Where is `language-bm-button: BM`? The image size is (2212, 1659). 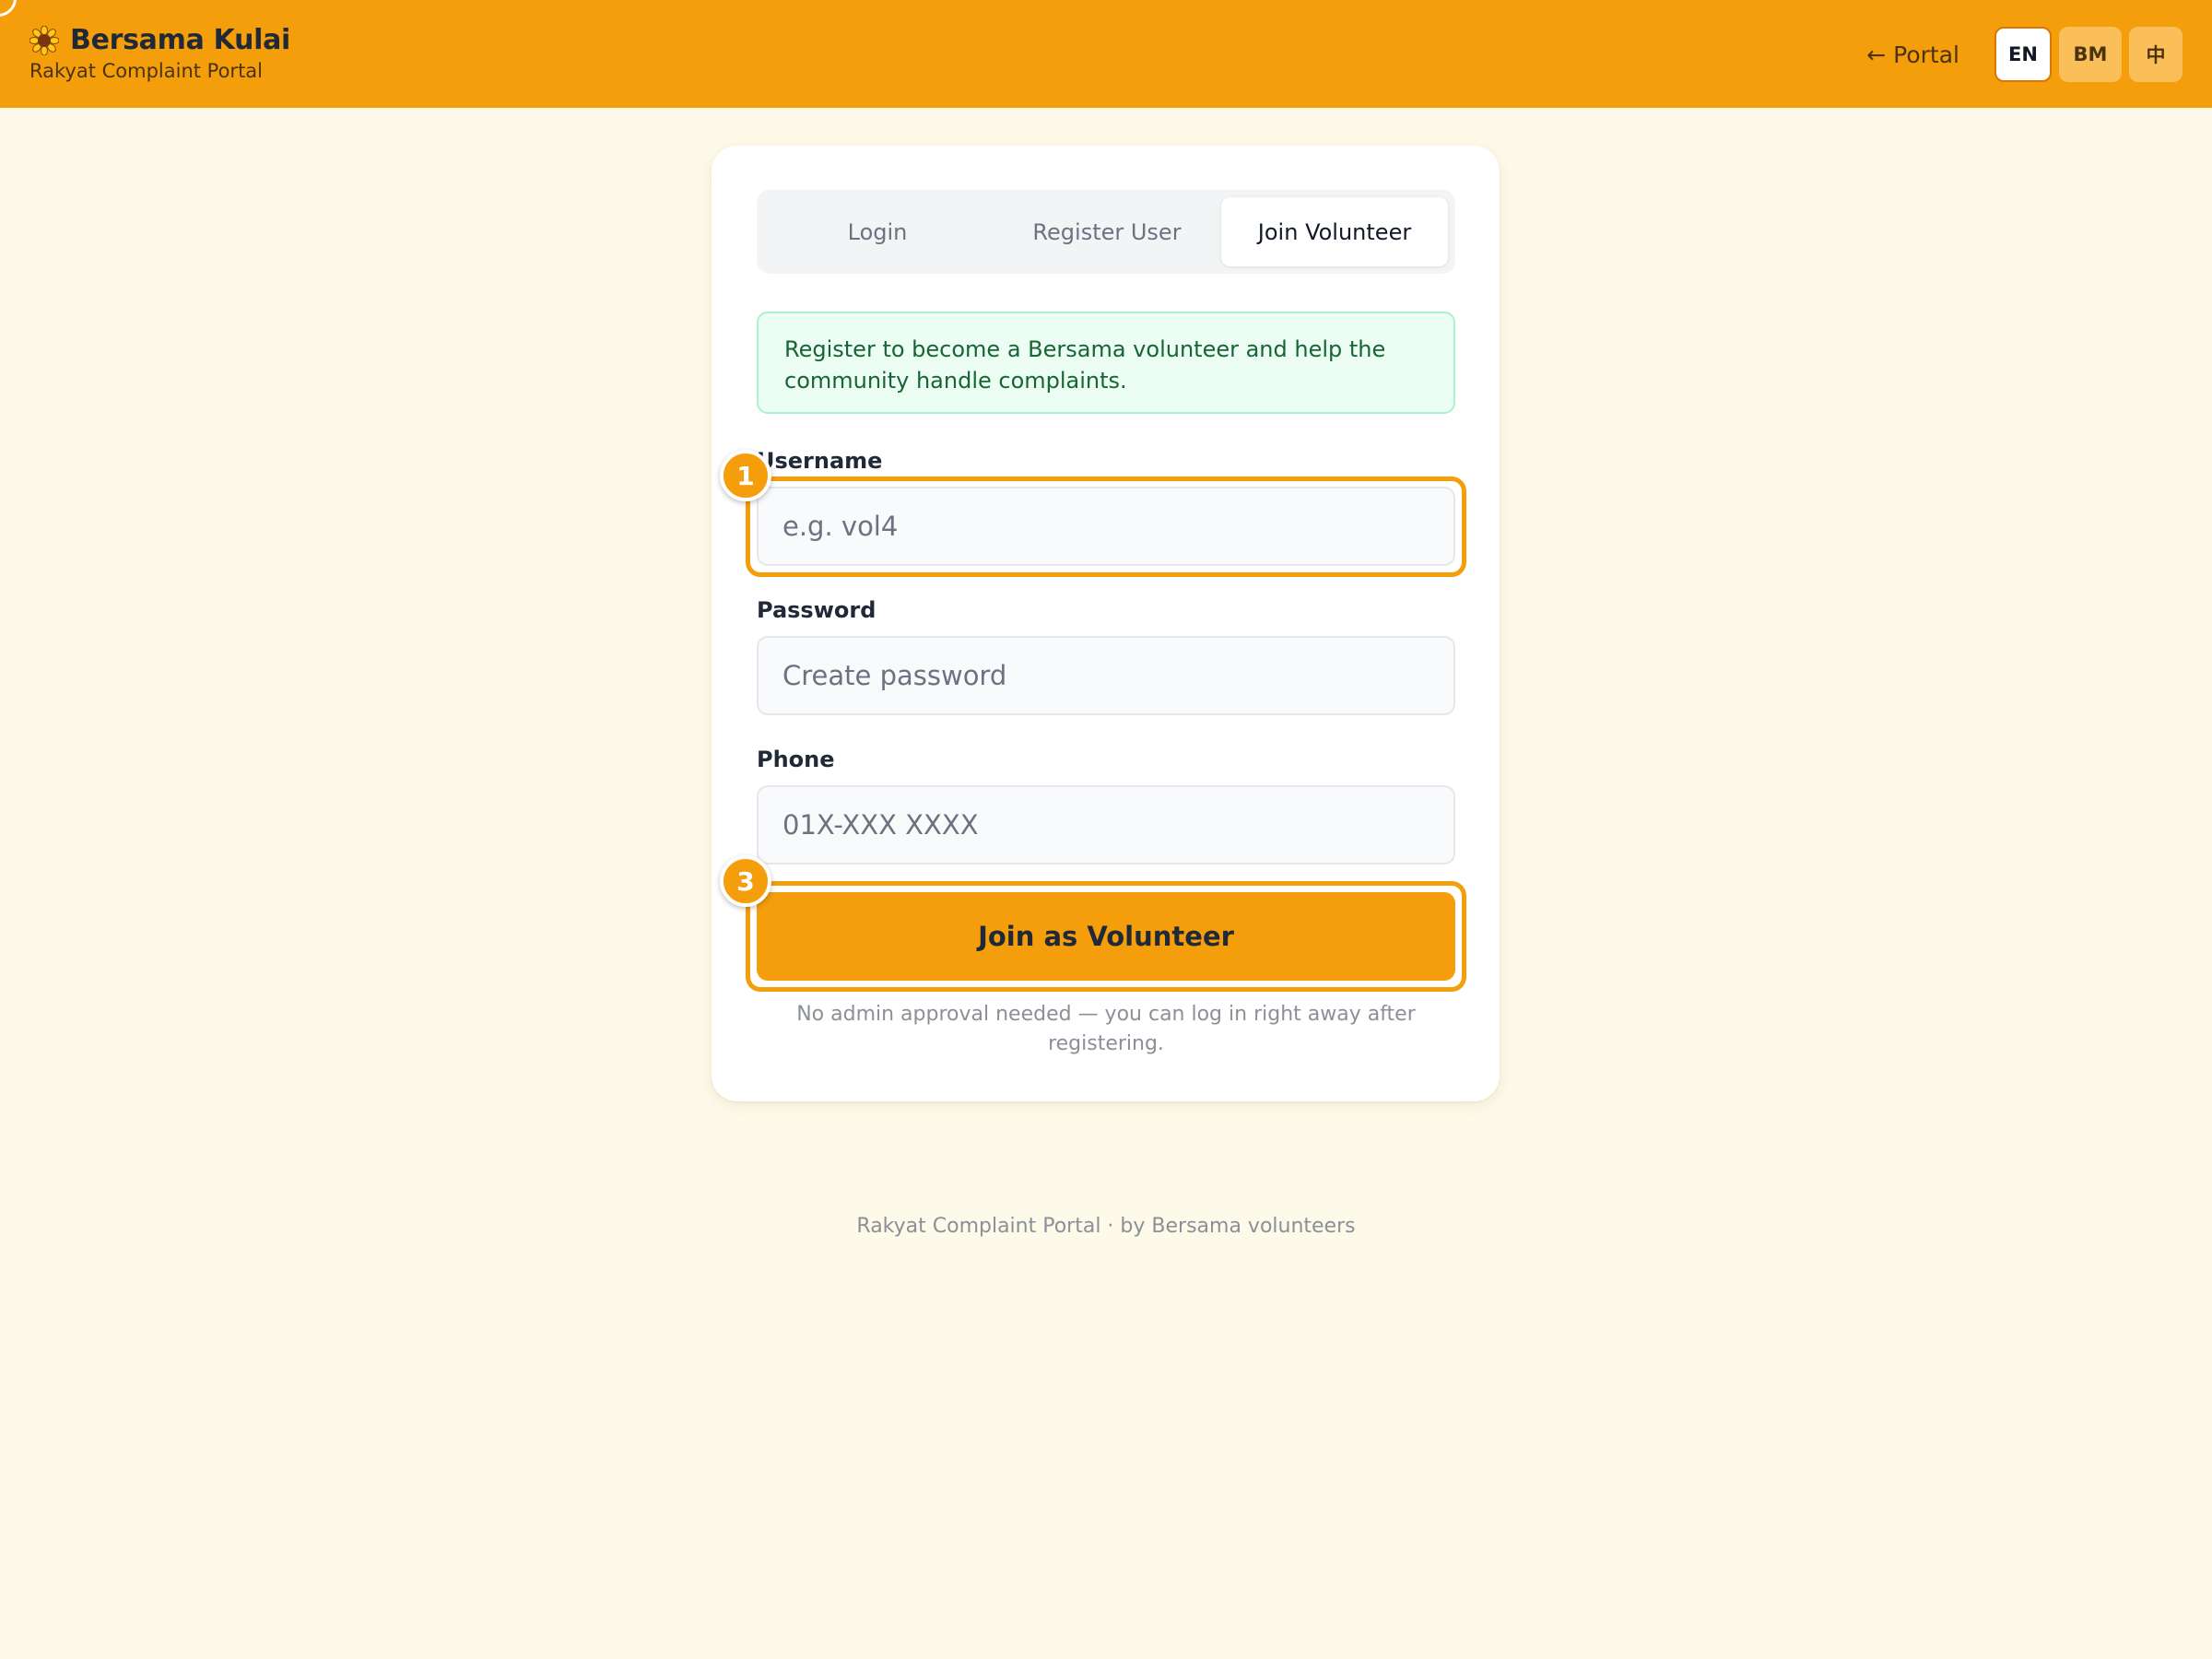 language-bm-button: BM is located at coordinates (2090, 54).